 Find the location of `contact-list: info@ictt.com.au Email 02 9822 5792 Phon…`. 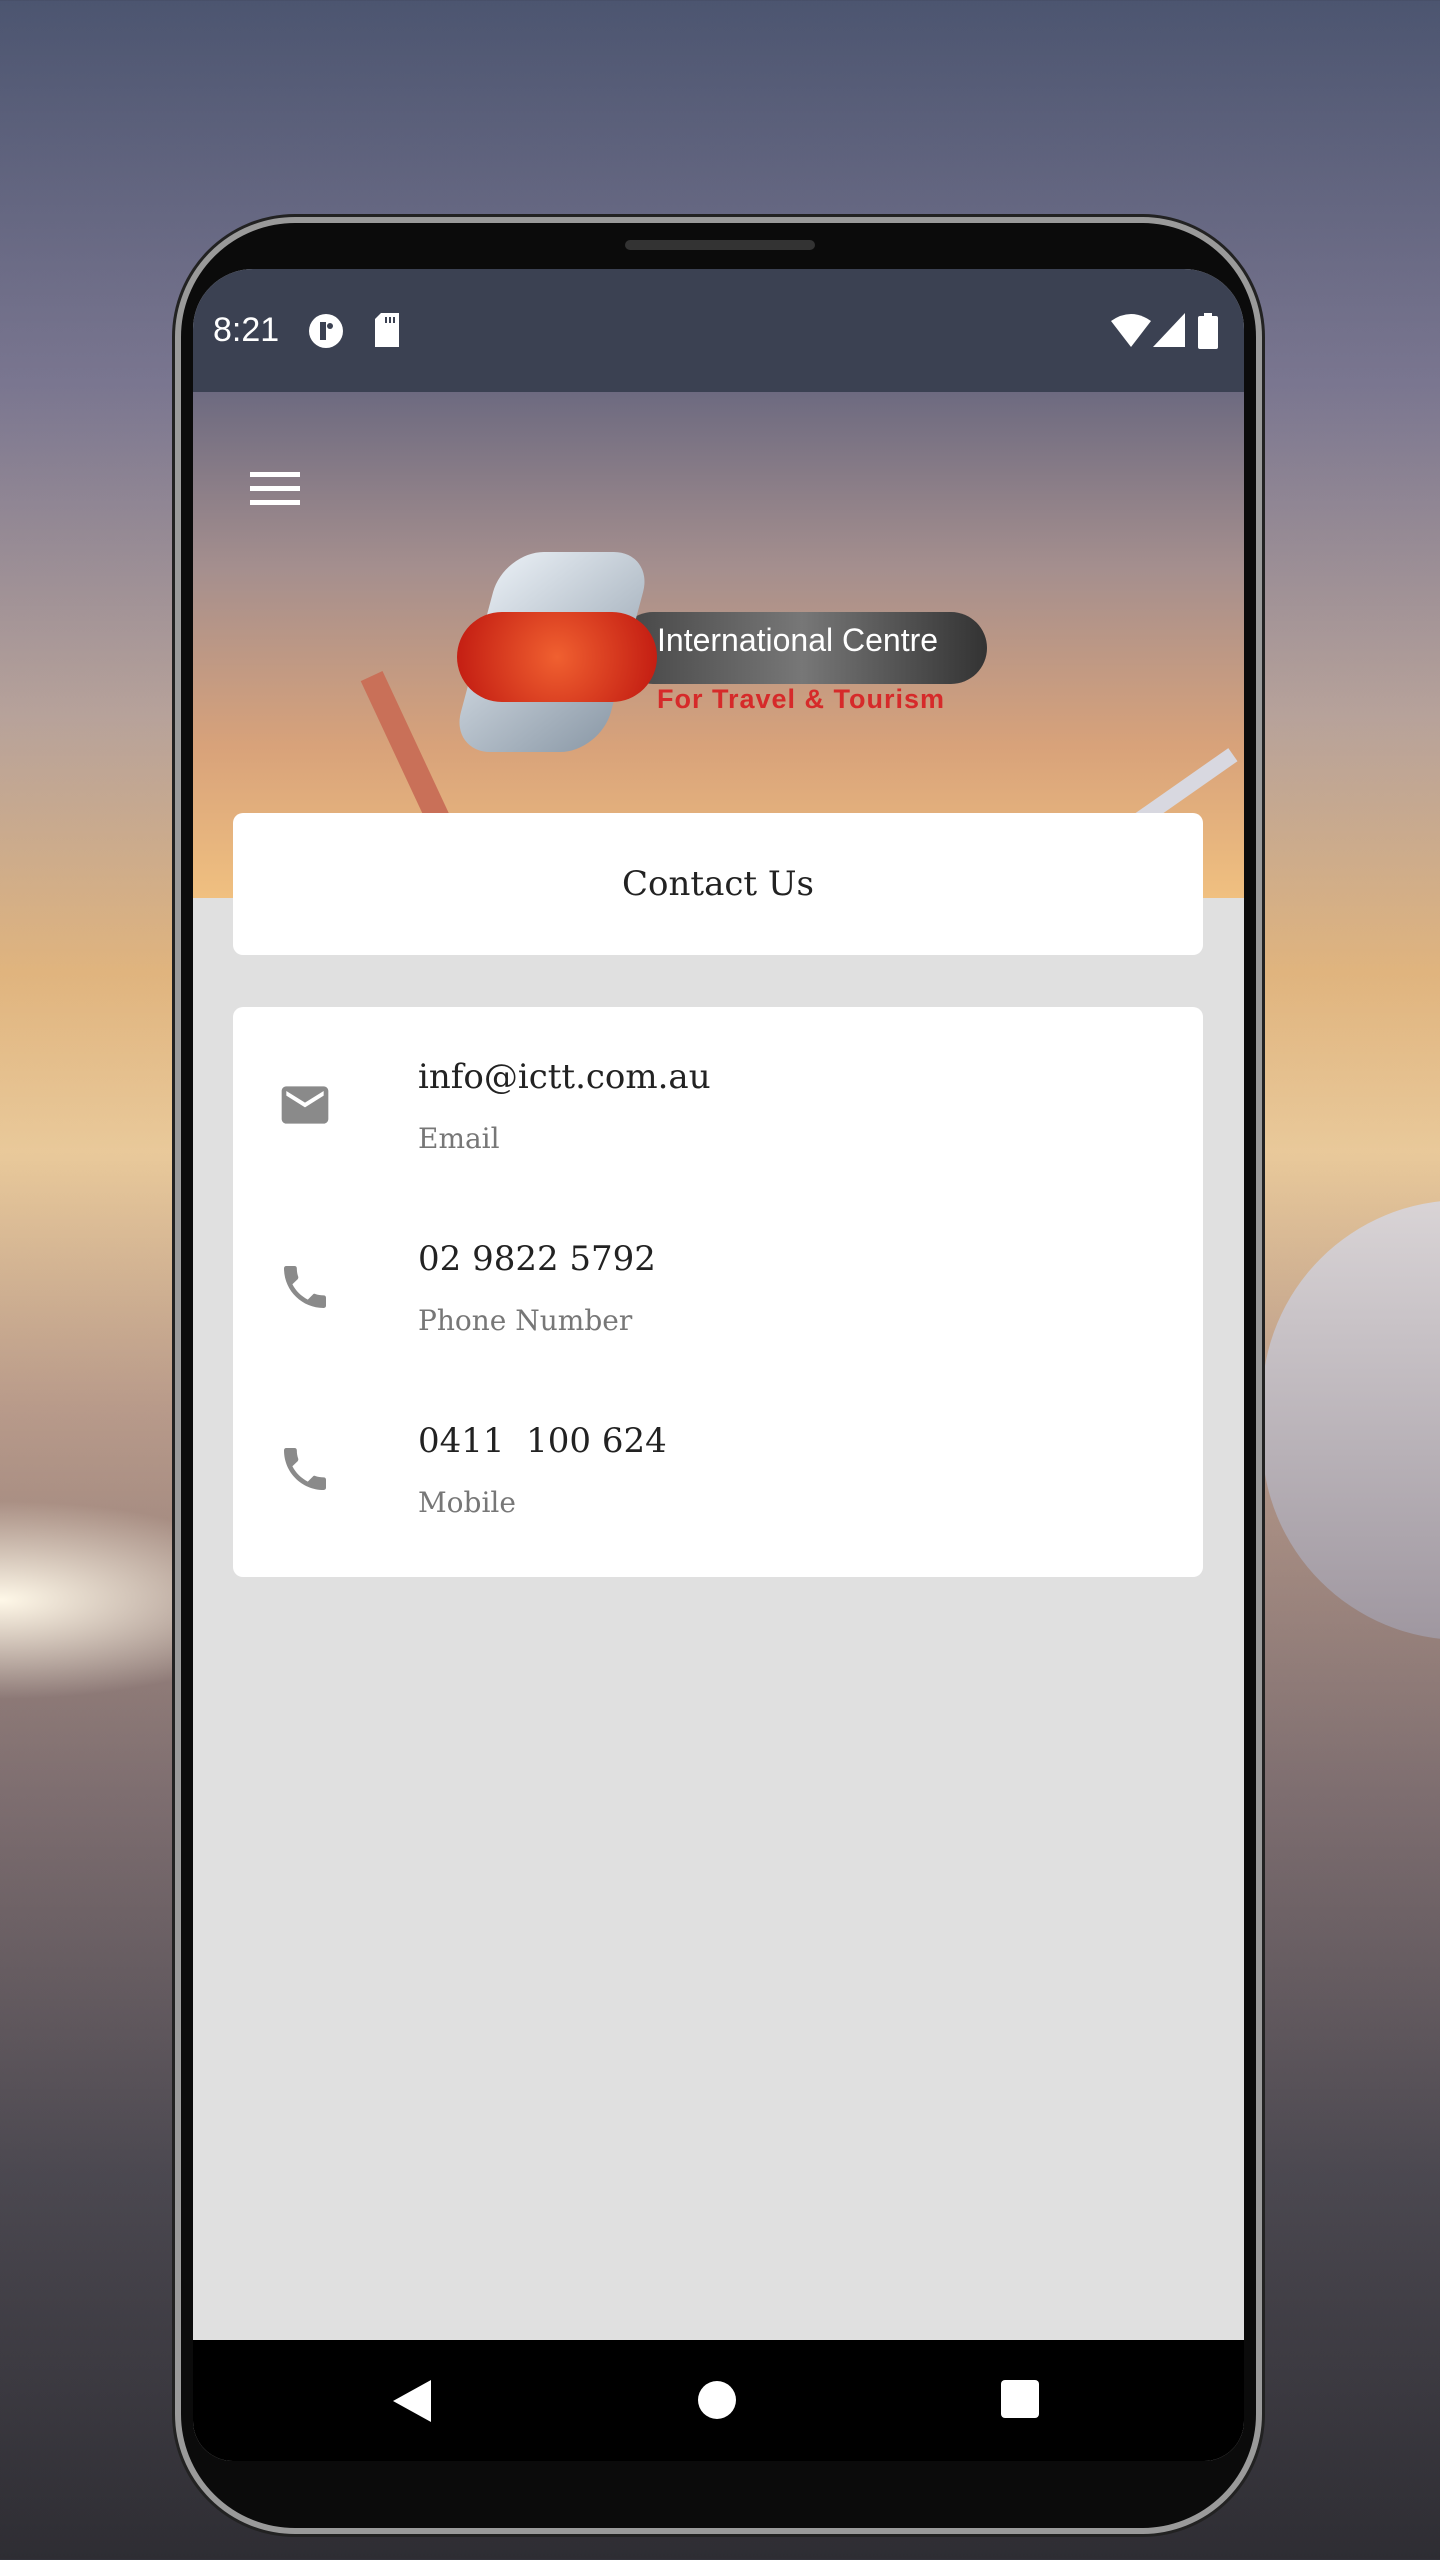

contact-list: info@ictt.com.au Email 02 9822 5792 Phon… is located at coordinates (718, 1292).